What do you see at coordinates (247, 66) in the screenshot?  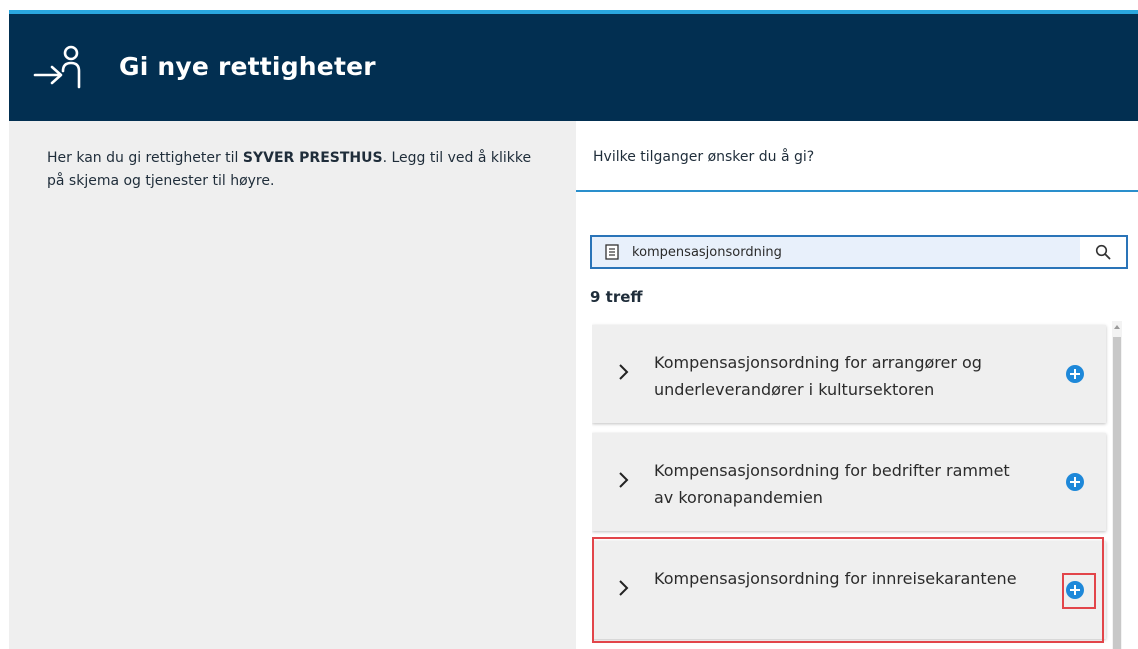 I see `page-title: Gi nye rettigheter` at bounding box center [247, 66].